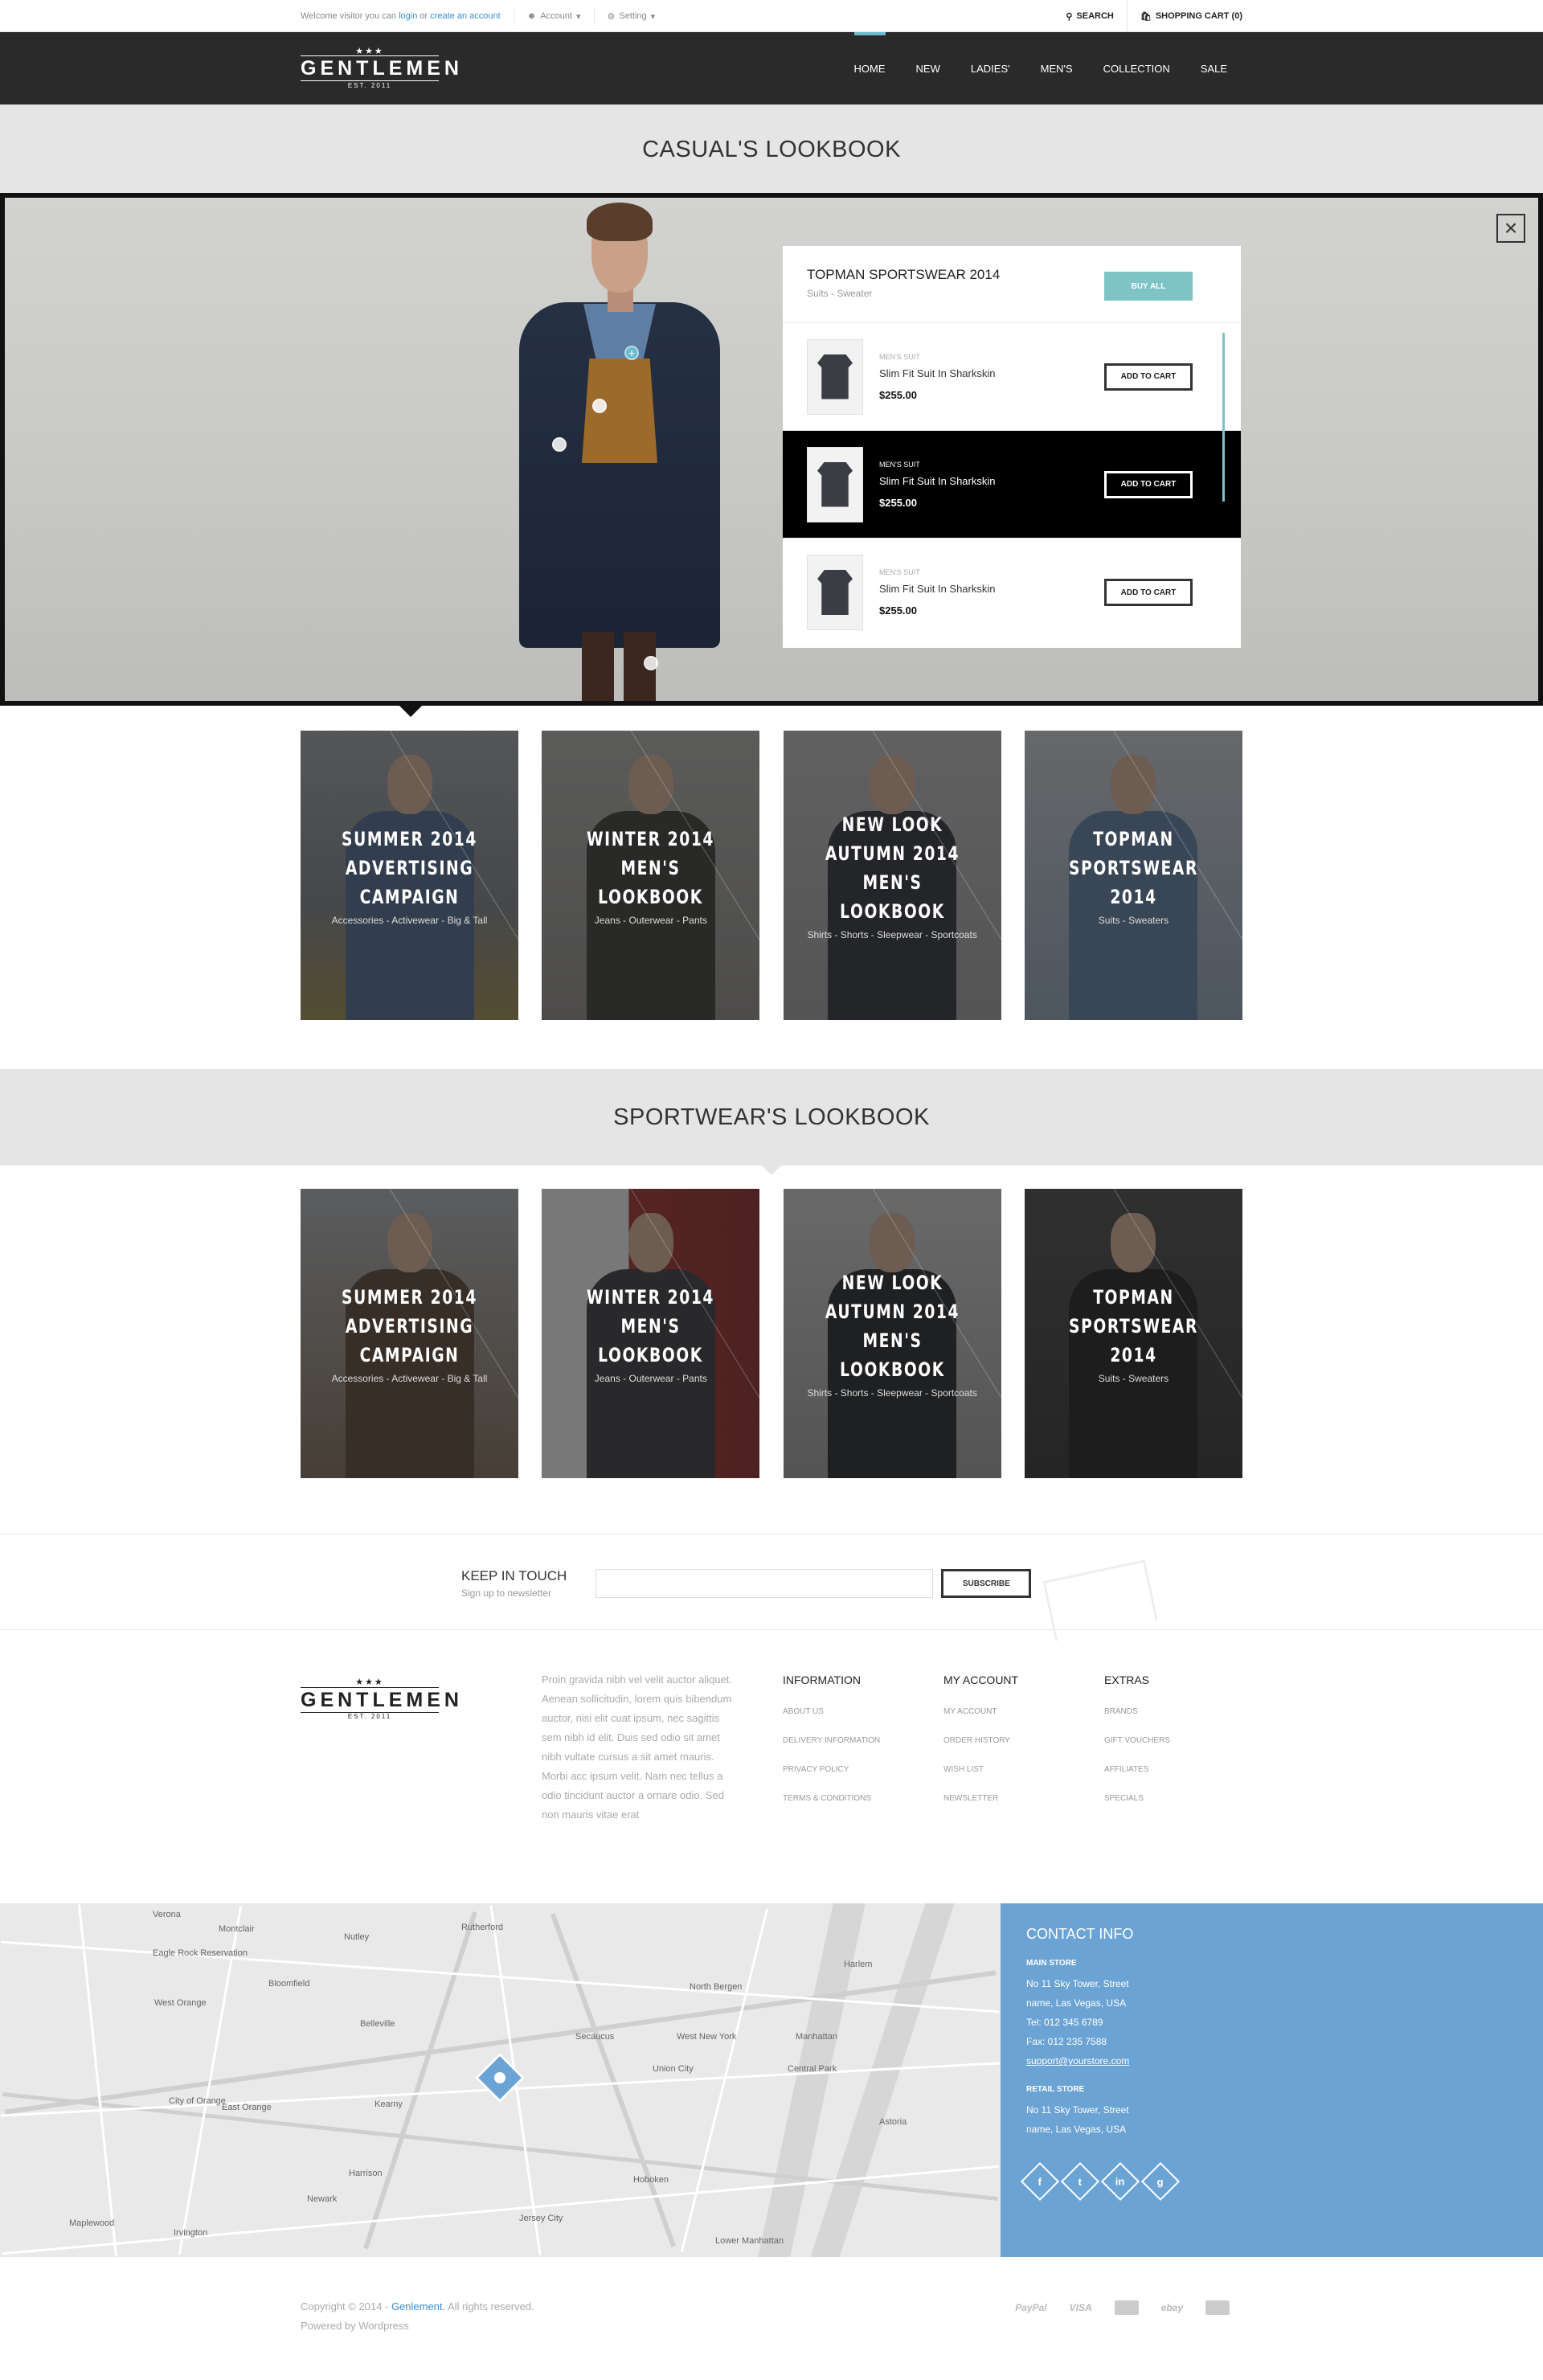 The height and width of the screenshot is (2380, 1543). What do you see at coordinates (1217, 2307) in the screenshot?
I see `amex-icon` at bounding box center [1217, 2307].